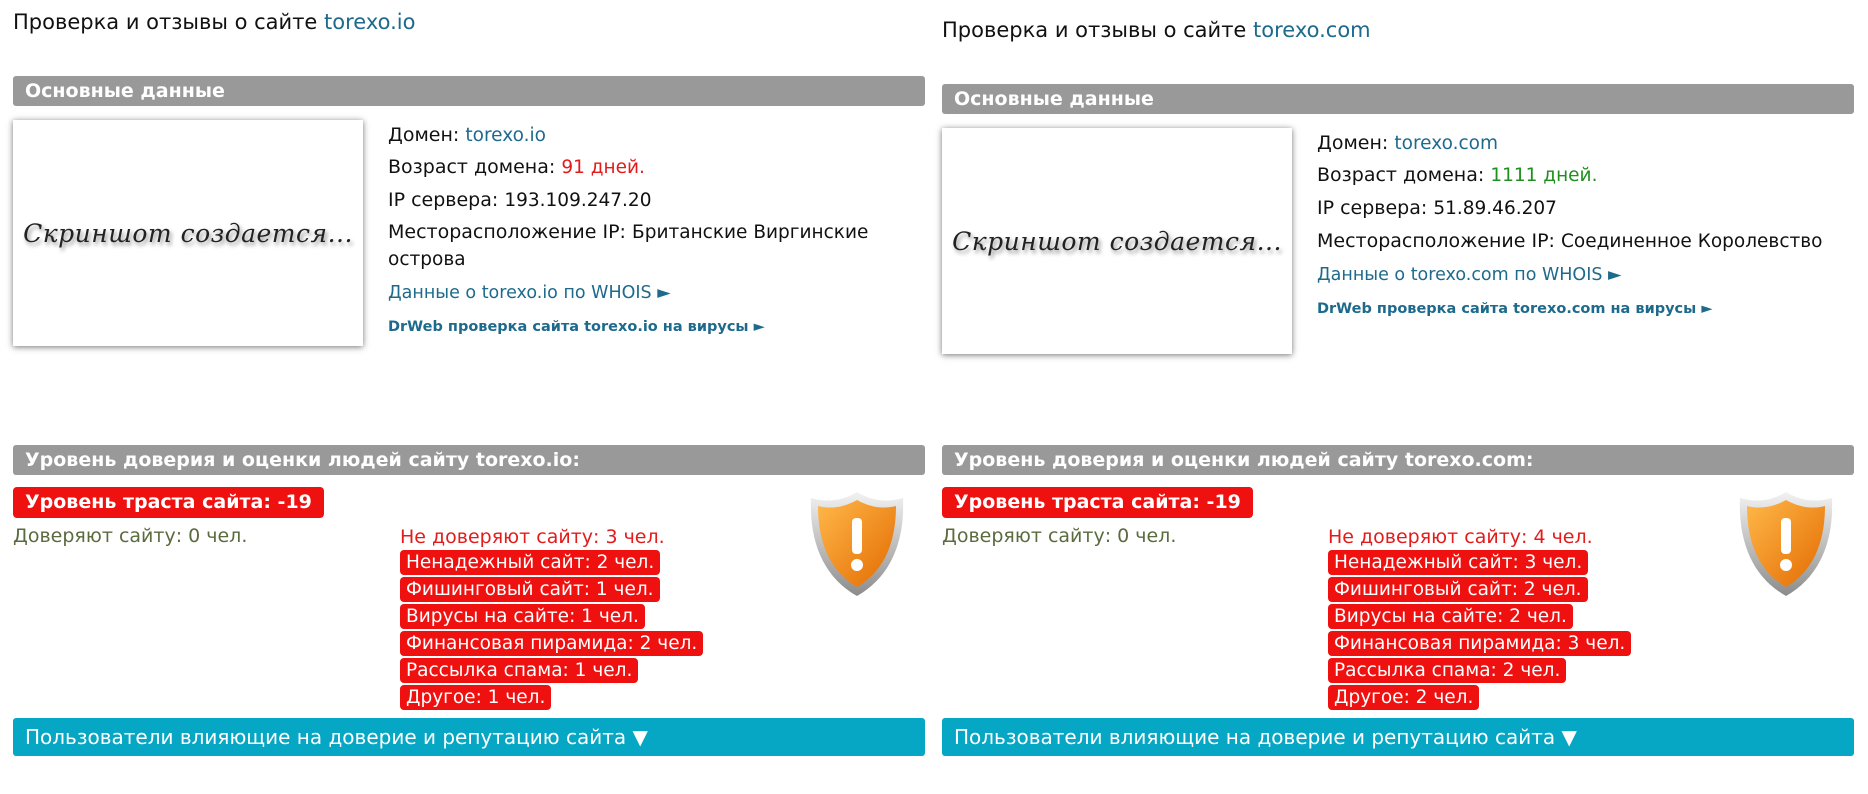  Describe the element at coordinates (369, 22) in the screenshot. I see `domain-title-link: torexo.io` at that location.